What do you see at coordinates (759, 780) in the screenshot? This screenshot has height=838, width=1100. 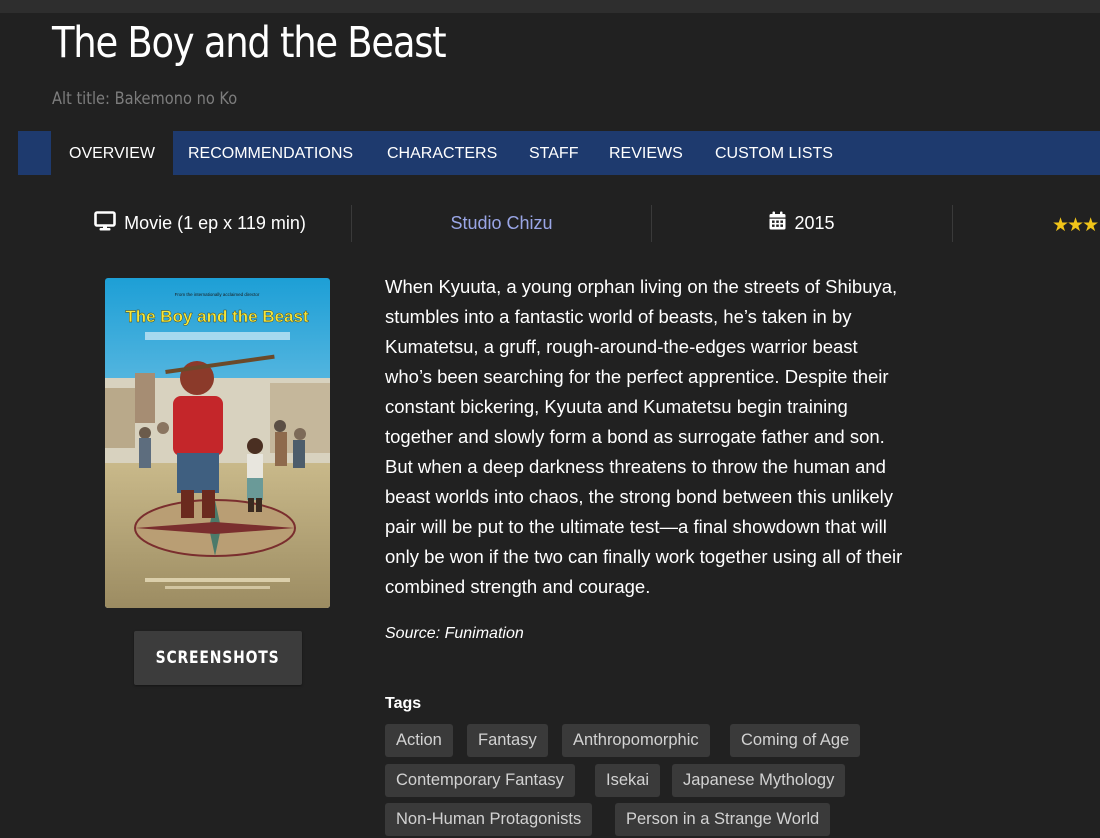 I see `tag-japanese-mythology: Japanese Mythology` at bounding box center [759, 780].